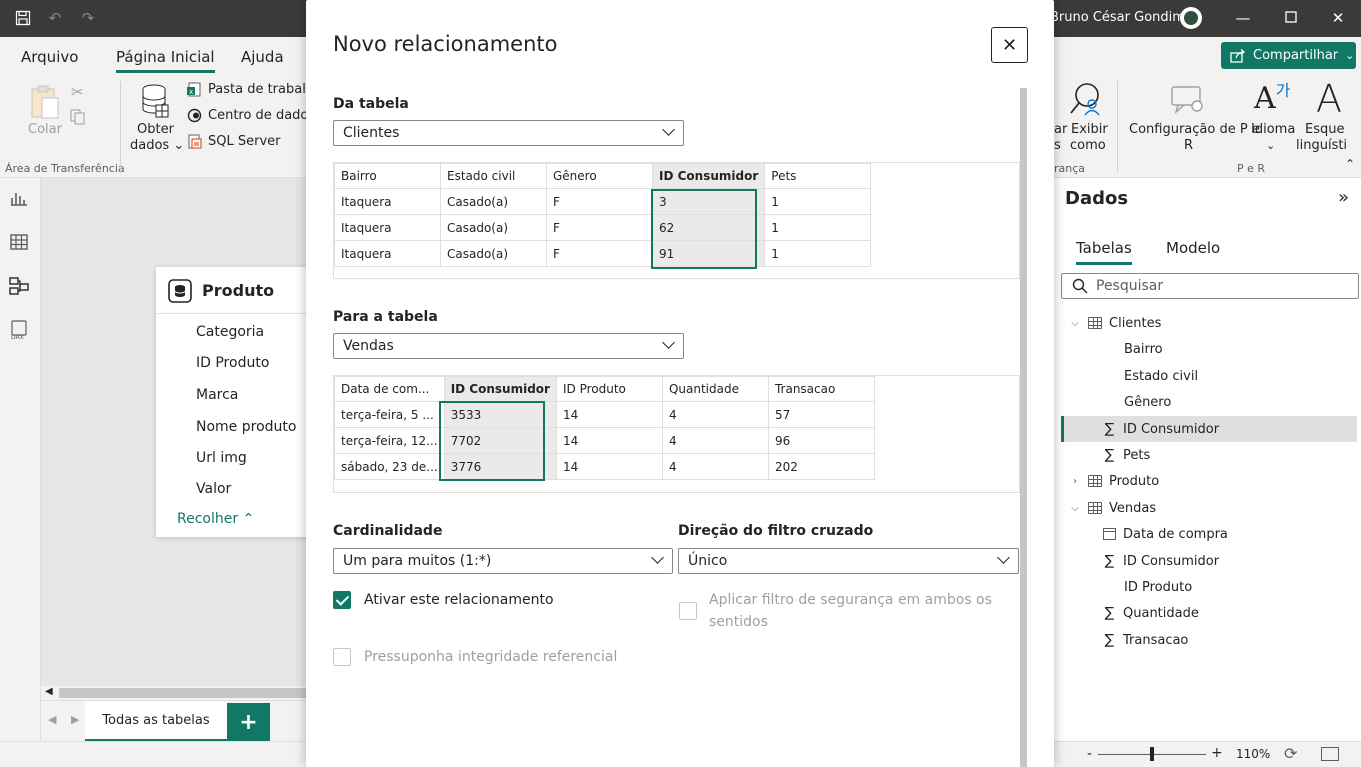 This screenshot has height=767, width=1361. Describe the element at coordinates (77, 92) in the screenshot. I see `cut-icon: ✂` at that location.